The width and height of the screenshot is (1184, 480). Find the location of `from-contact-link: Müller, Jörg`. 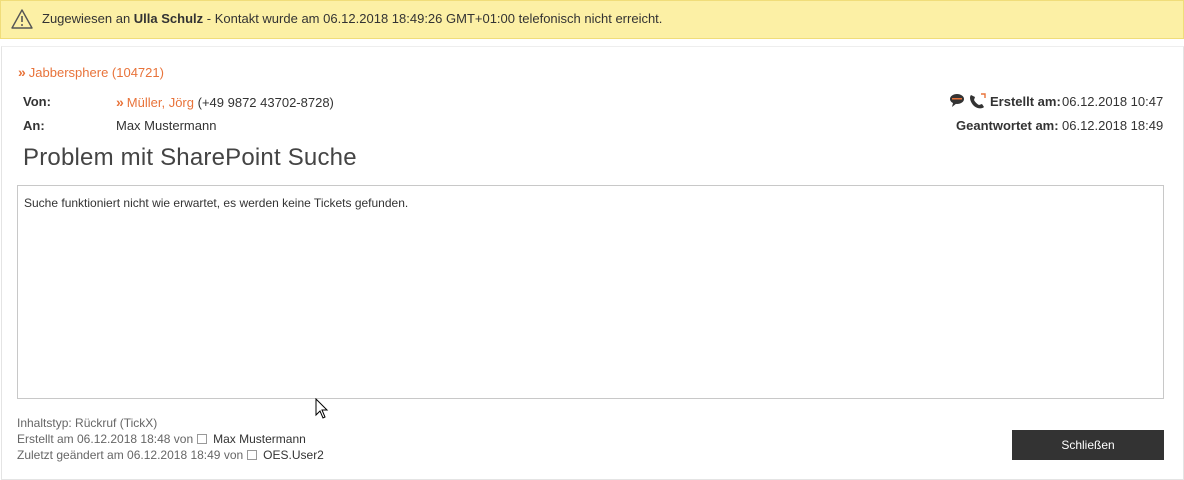

from-contact-link: Müller, Jörg is located at coordinates (160, 102).